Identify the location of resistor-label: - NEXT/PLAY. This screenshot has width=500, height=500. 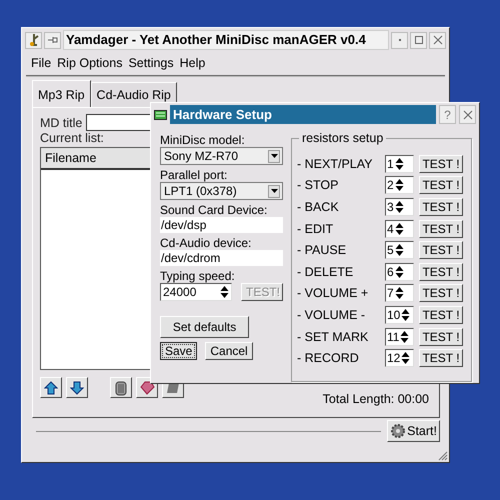
(335, 163).